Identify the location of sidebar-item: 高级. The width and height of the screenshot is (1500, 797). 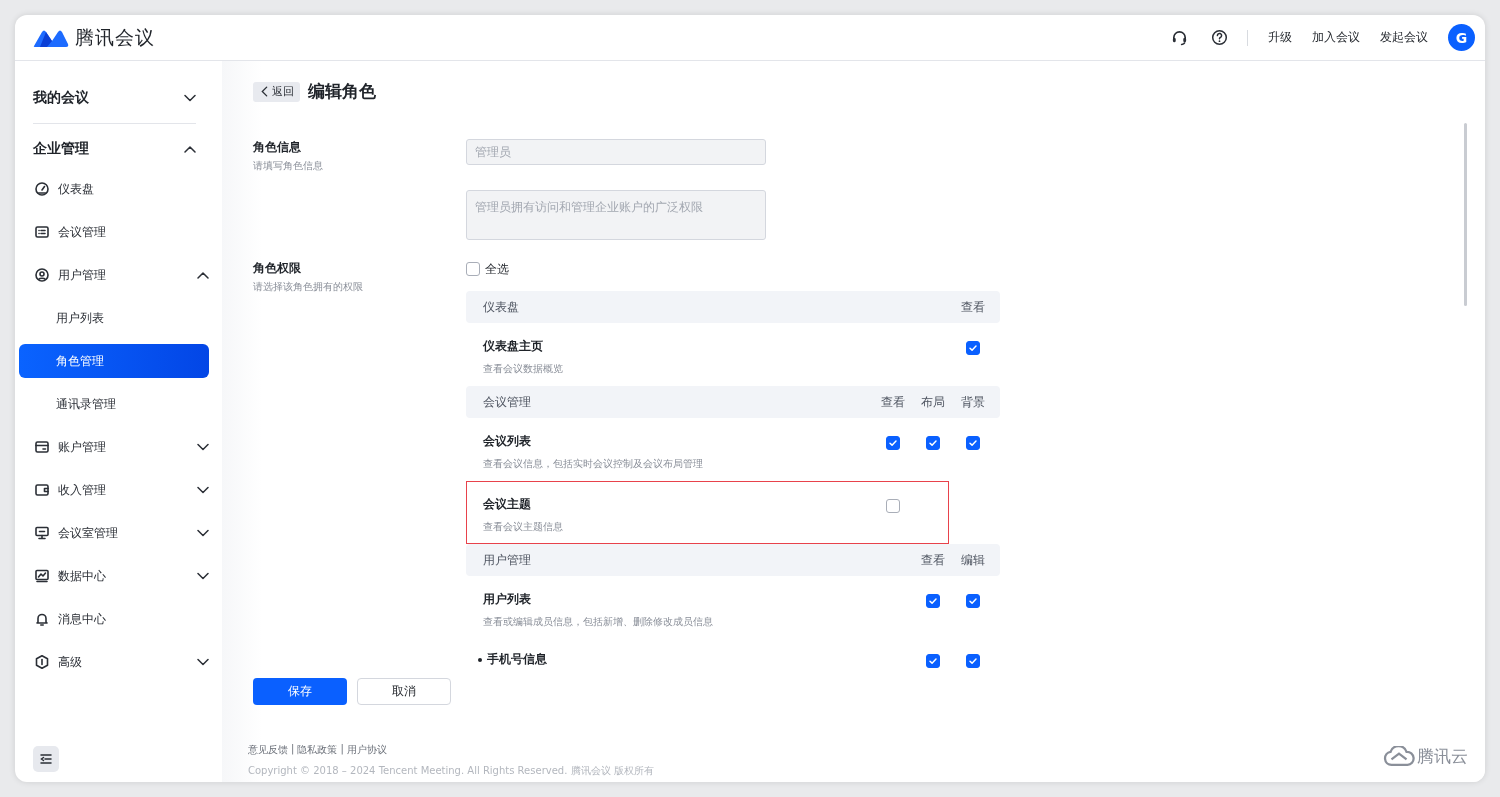
(114, 662).